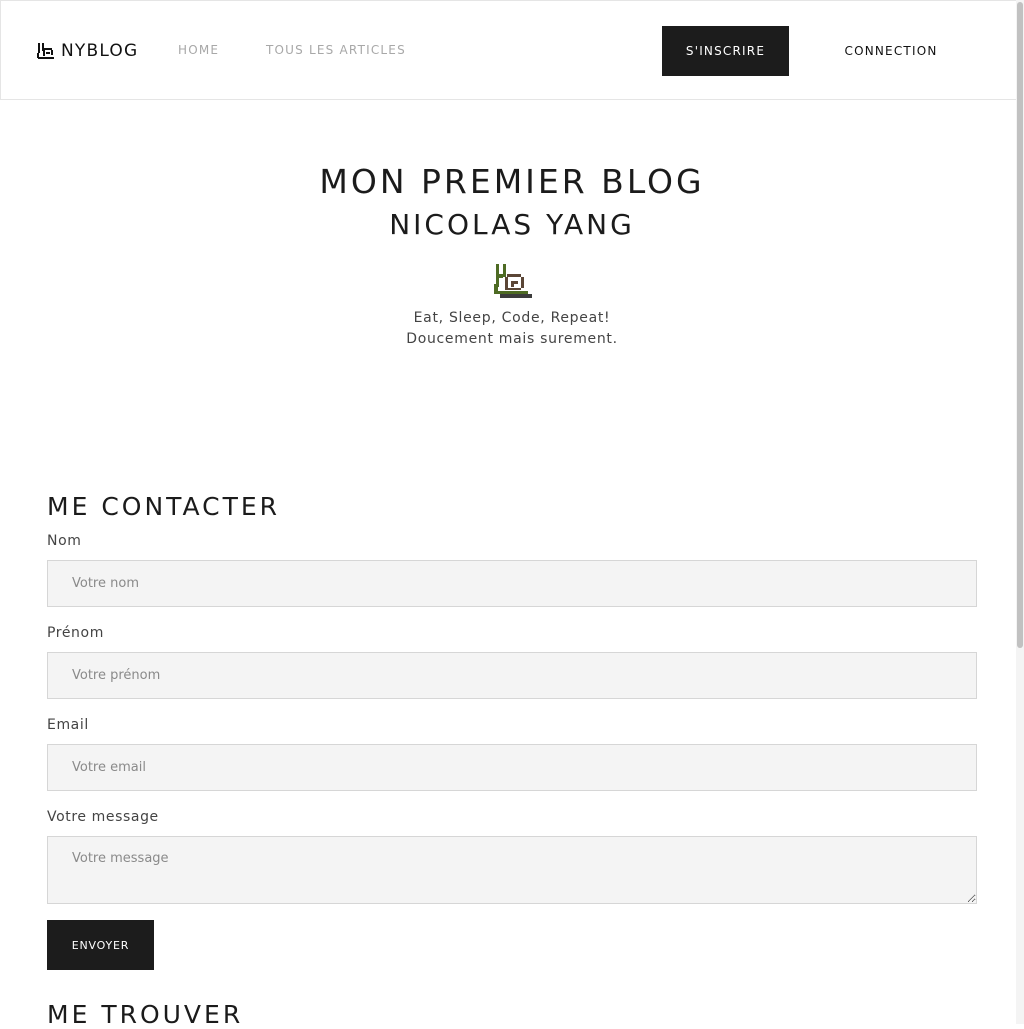 This screenshot has width=1024, height=1029. What do you see at coordinates (46, 51) in the screenshot?
I see `snail-logo-icon` at bounding box center [46, 51].